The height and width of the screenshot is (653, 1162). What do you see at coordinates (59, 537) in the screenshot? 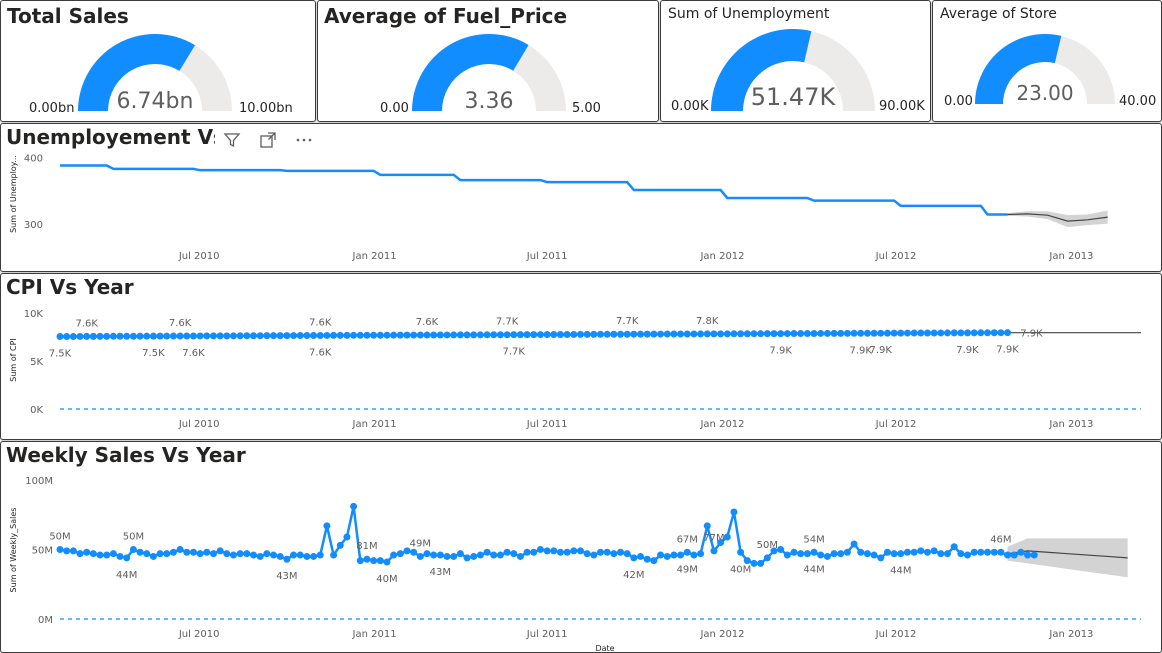
I see `data-label: 50M` at bounding box center [59, 537].